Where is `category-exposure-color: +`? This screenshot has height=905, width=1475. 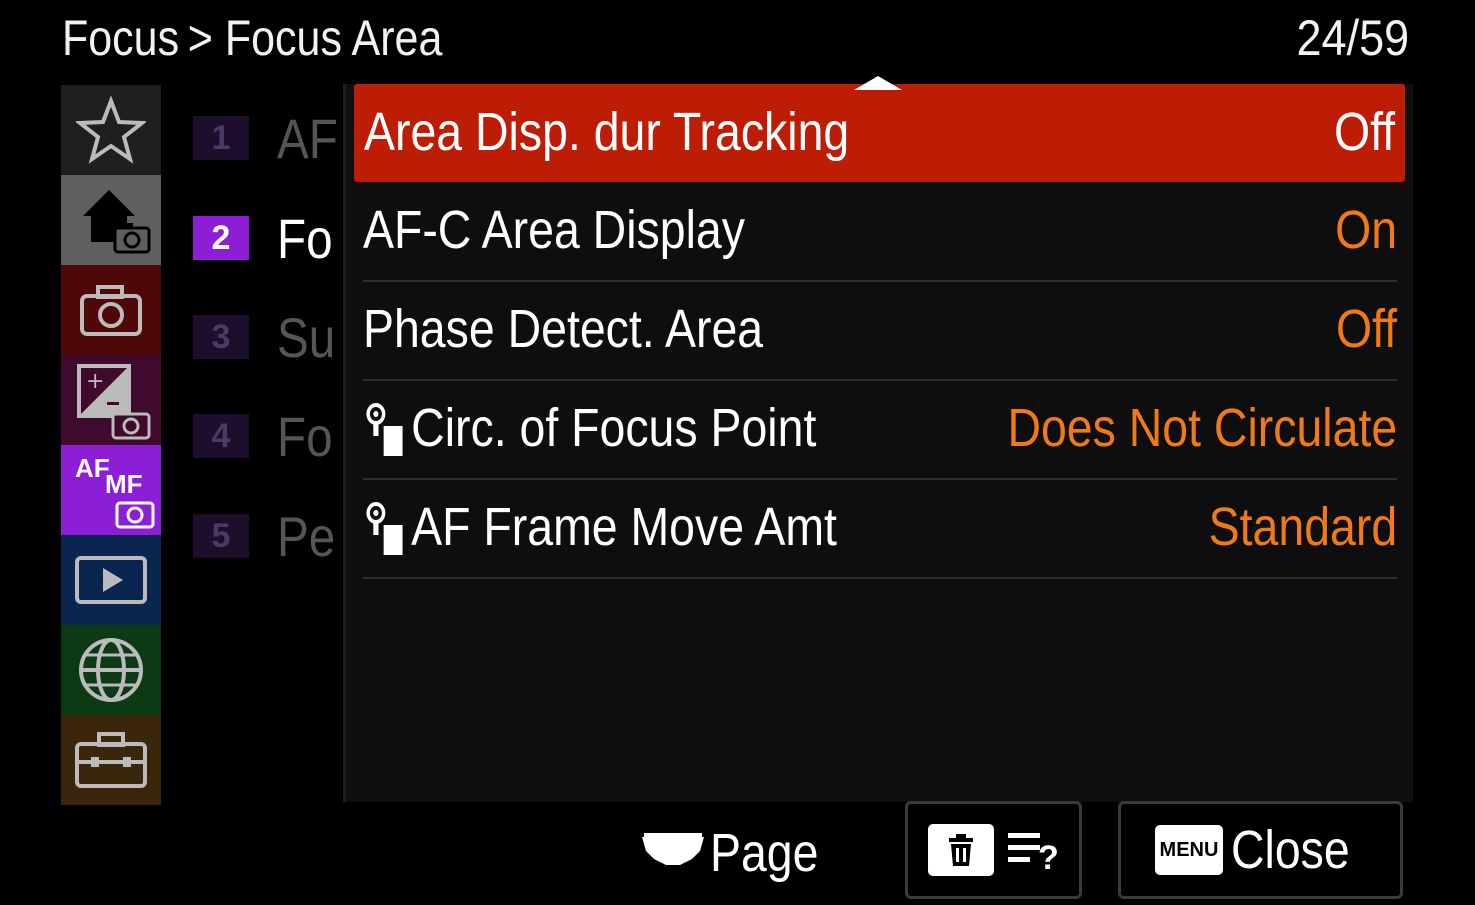
category-exposure-color: + is located at coordinates (111, 400).